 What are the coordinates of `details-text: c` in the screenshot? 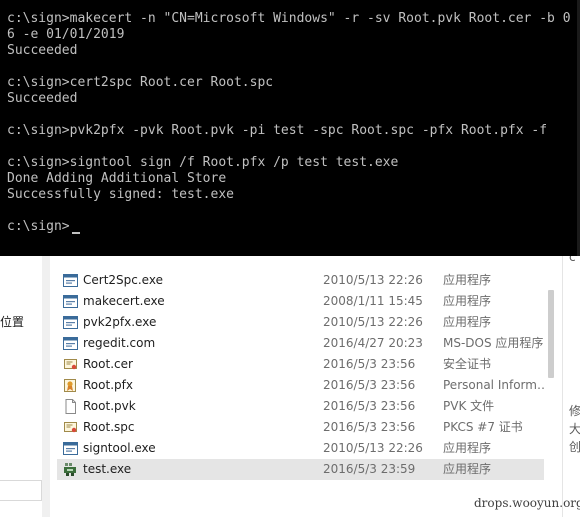 It's located at (572, 260).